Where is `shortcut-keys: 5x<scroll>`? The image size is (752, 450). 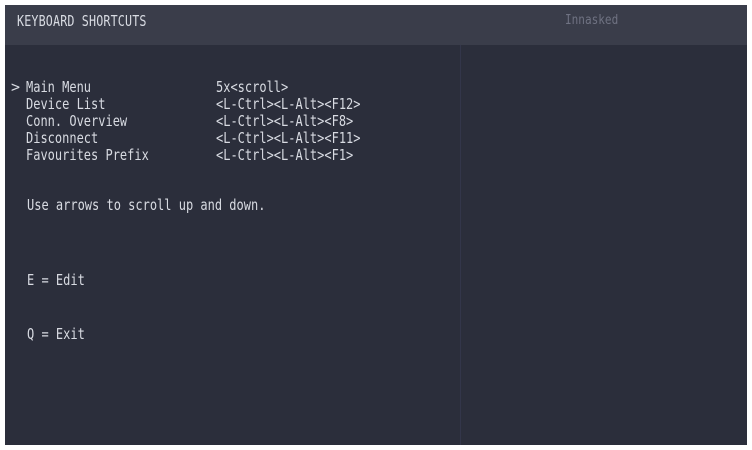
shortcut-keys: 5x<scroll> is located at coordinates (252, 87).